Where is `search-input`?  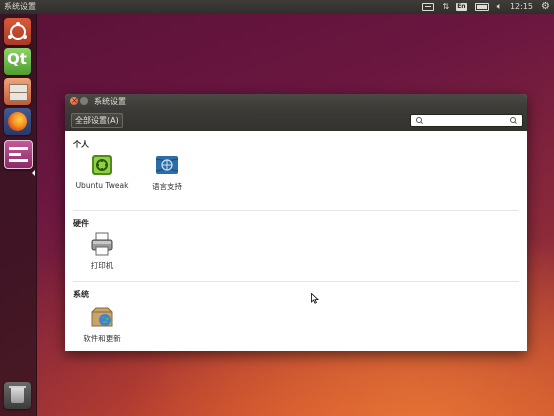 search-input is located at coordinates (467, 120).